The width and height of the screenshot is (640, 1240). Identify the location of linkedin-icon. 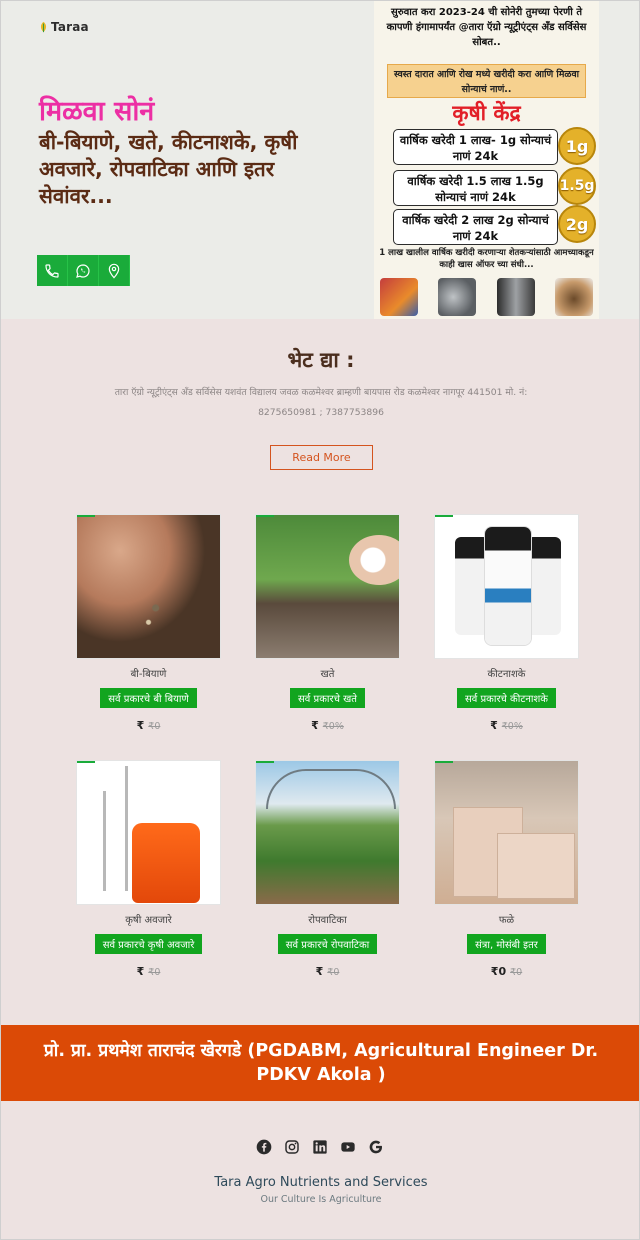
(320, 1147).